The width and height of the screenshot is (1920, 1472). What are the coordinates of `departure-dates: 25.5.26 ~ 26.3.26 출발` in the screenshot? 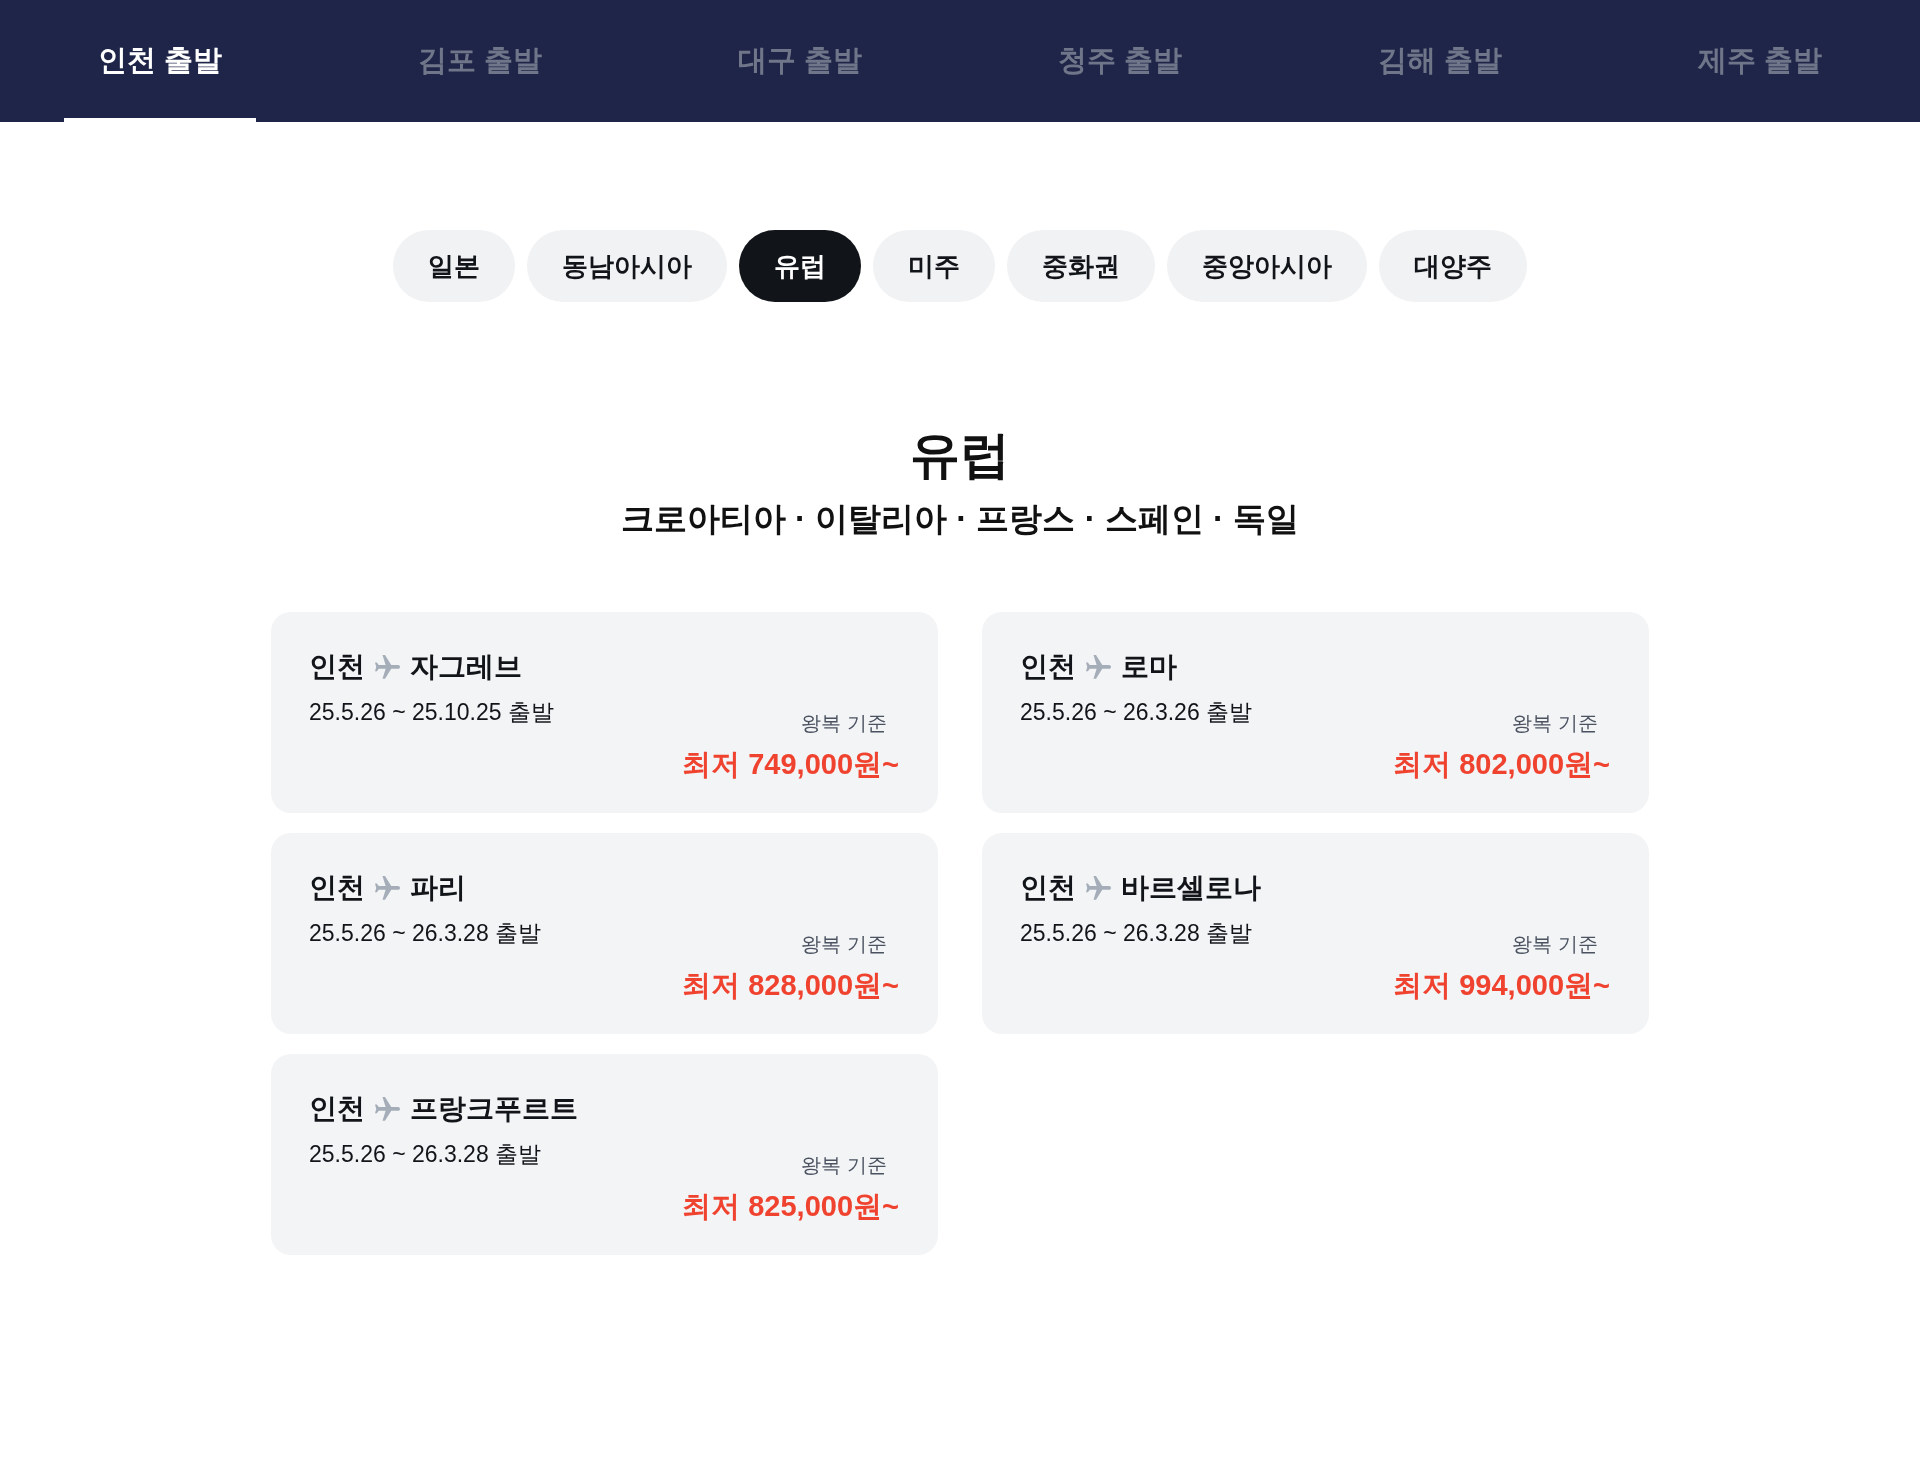 It's located at (1136, 712).